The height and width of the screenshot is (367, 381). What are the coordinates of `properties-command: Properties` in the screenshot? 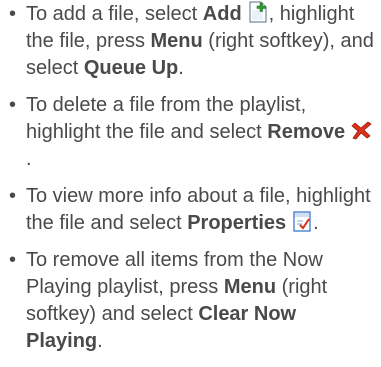 It's located at (237, 223).